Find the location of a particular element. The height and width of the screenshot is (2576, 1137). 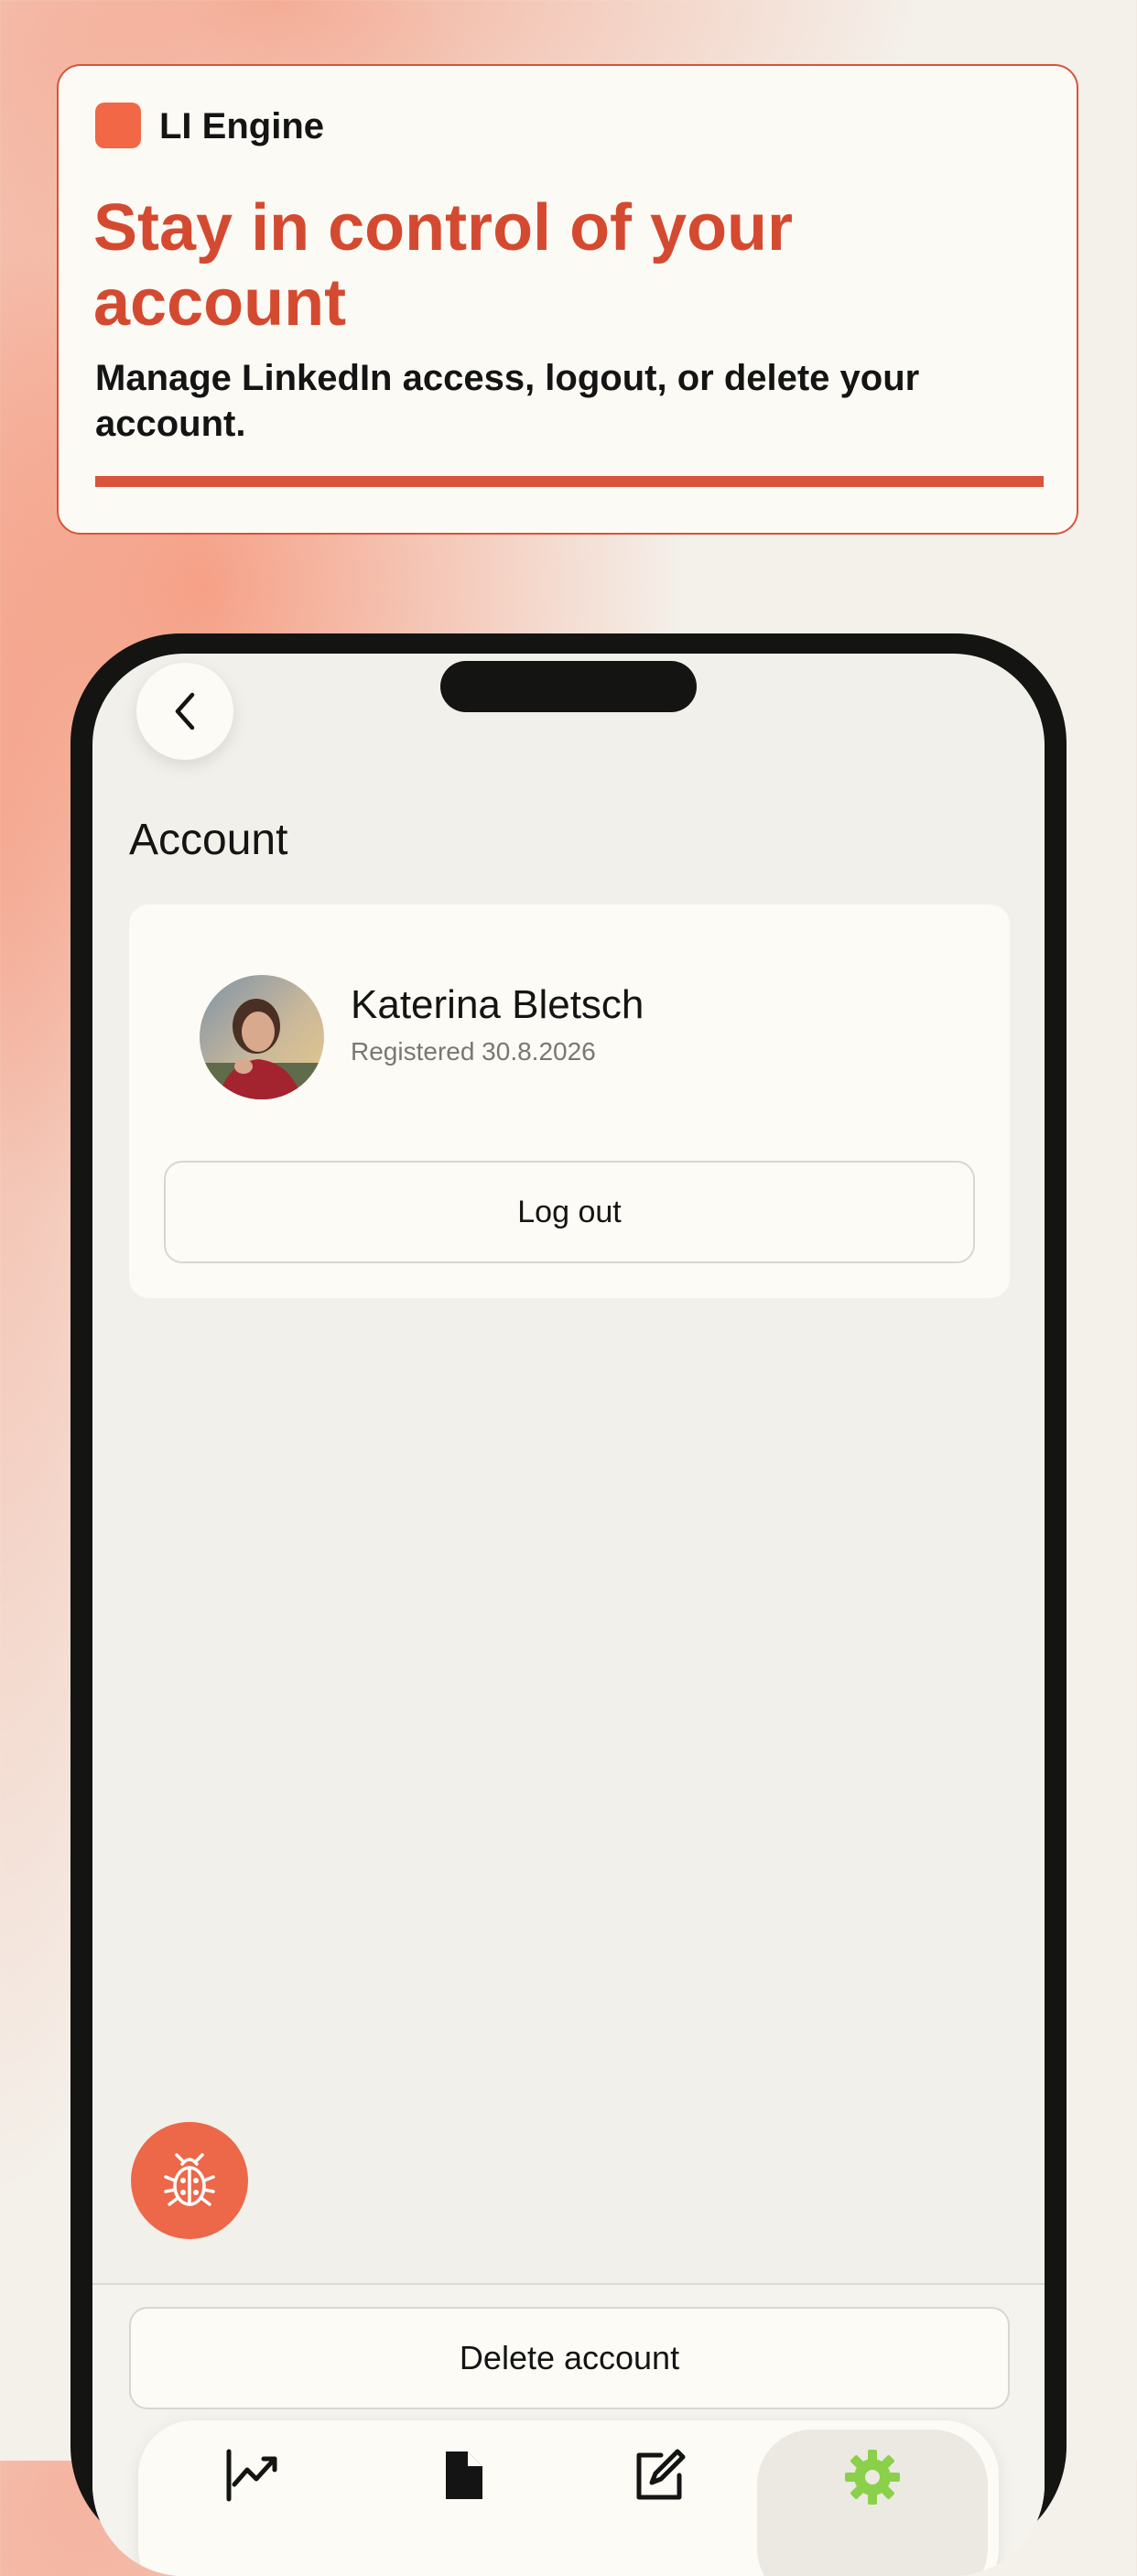

avatar is located at coordinates (262, 1037).